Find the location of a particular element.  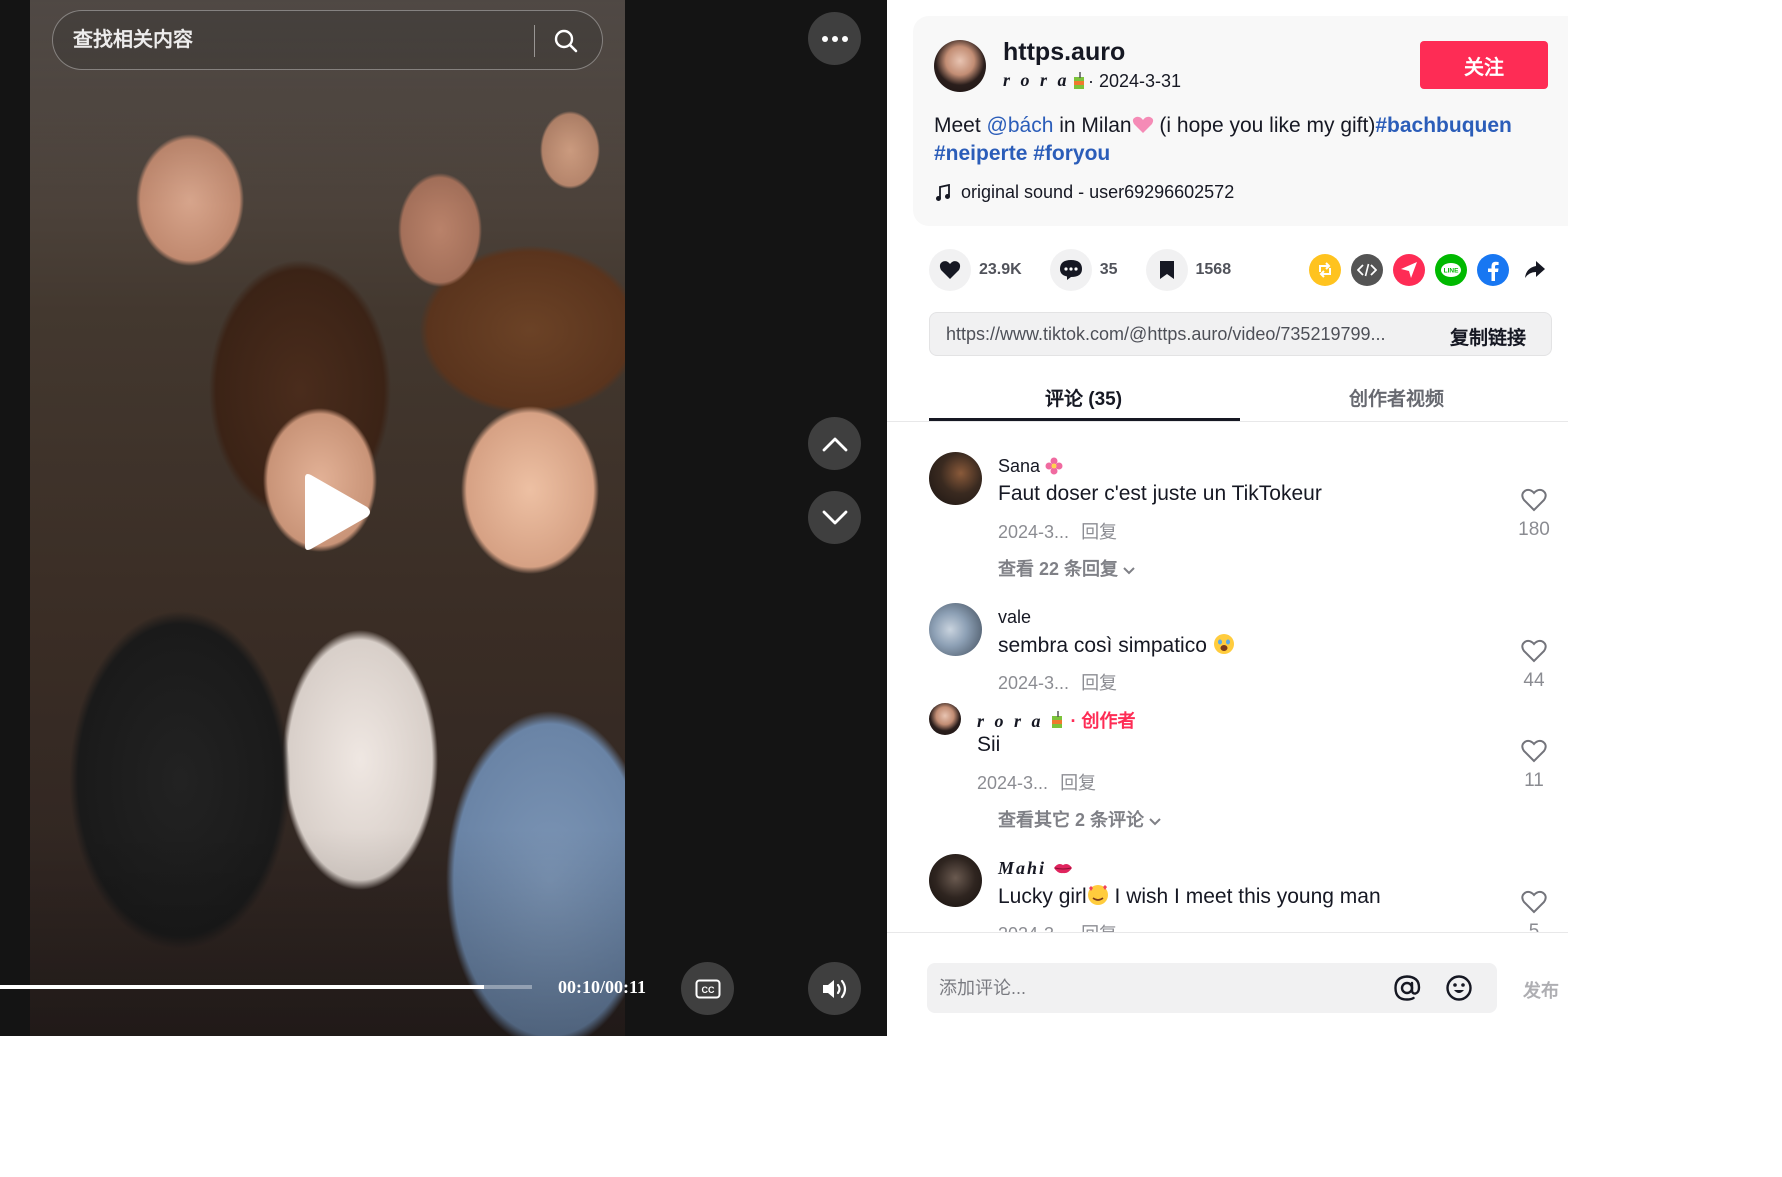

volume-button is located at coordinates (834, 988).